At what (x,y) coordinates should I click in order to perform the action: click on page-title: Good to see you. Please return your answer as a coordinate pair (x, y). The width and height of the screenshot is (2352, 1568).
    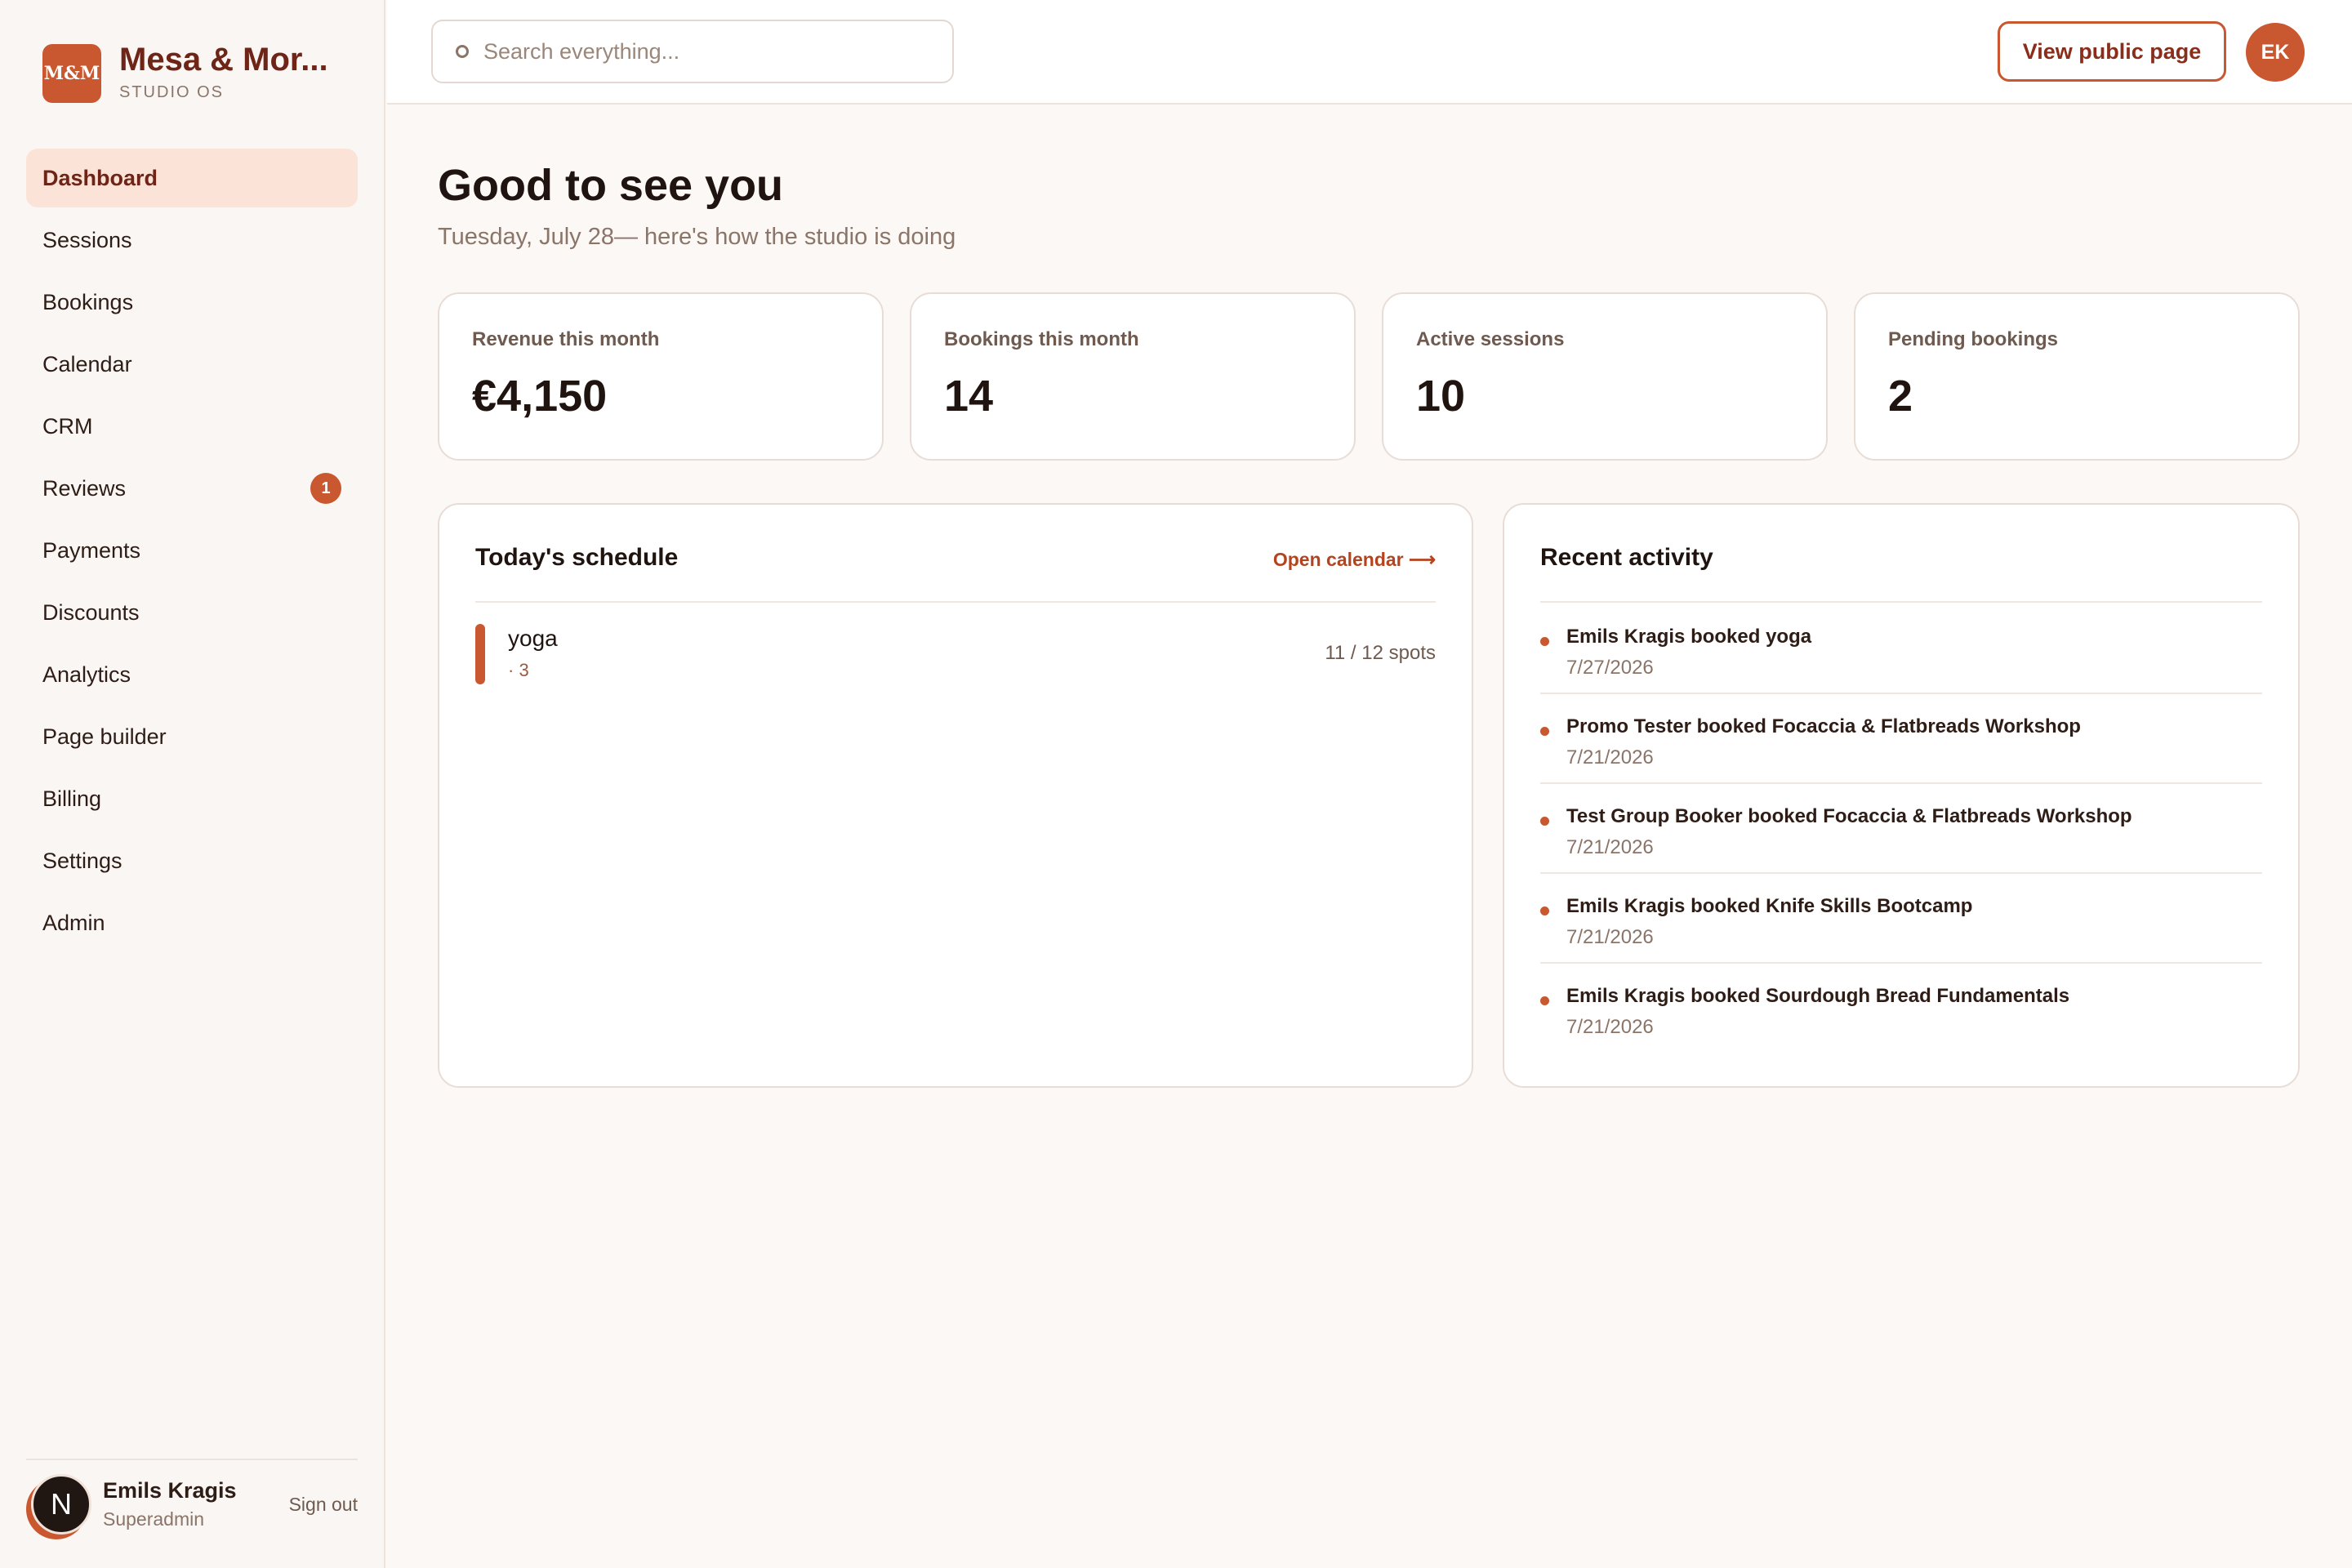
    Looking at the image, I should click on (611, 185).